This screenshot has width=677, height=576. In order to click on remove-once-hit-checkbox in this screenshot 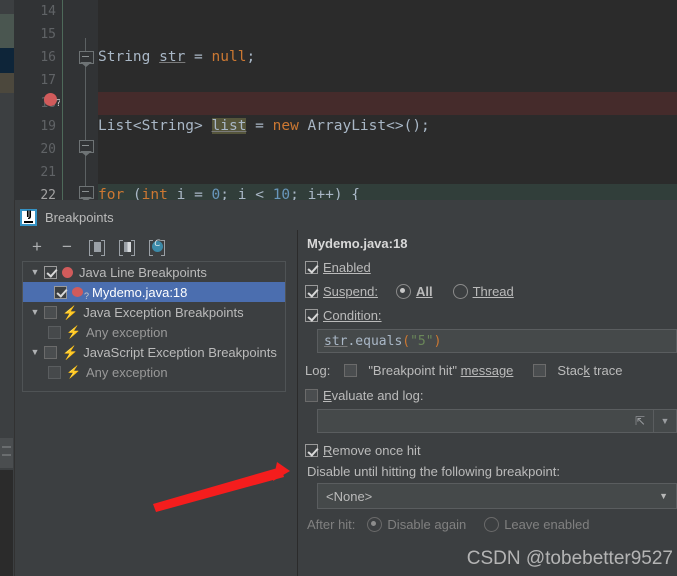, I will do `click(311, 450)`.